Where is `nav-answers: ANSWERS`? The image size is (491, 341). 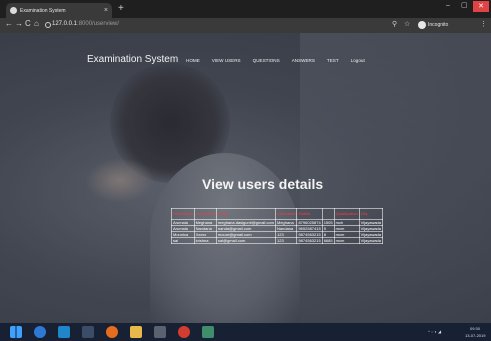 nav-answers: ANSWERS is located at coordinates (303, 60).